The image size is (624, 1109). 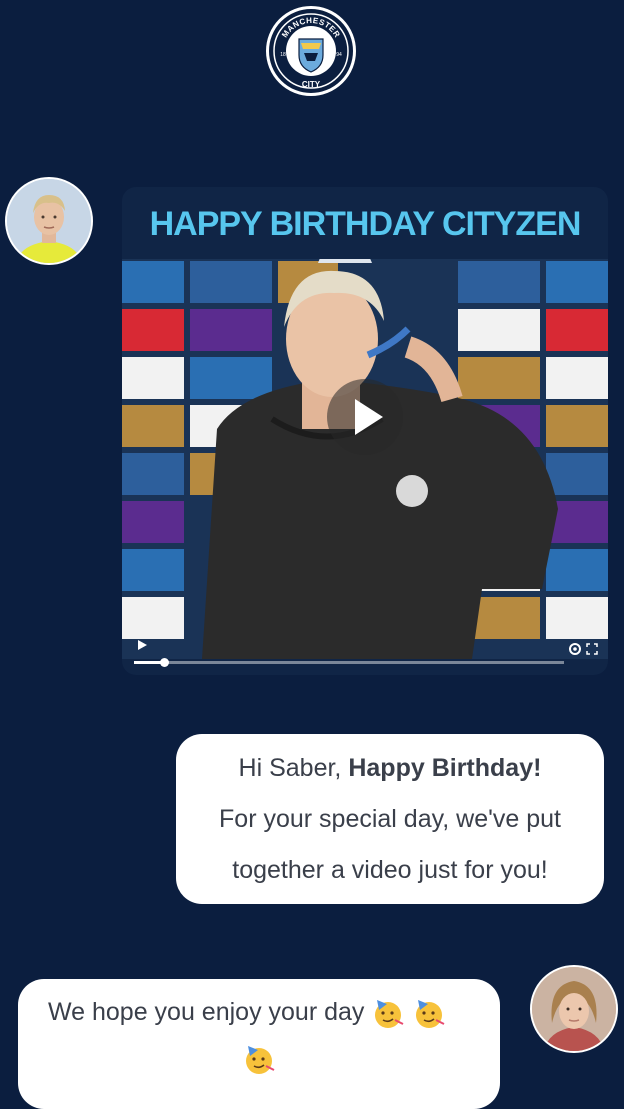 I want to click on message-line-2: For your special day, we've put, so click(x=390, y=819).